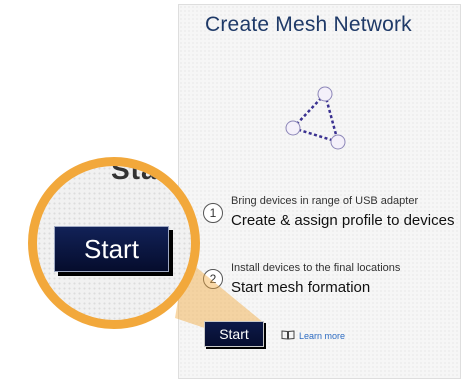  Describe the element at coordinates (111, 249) in the screenshot. I see `magnified-start-button: Start` at that location.